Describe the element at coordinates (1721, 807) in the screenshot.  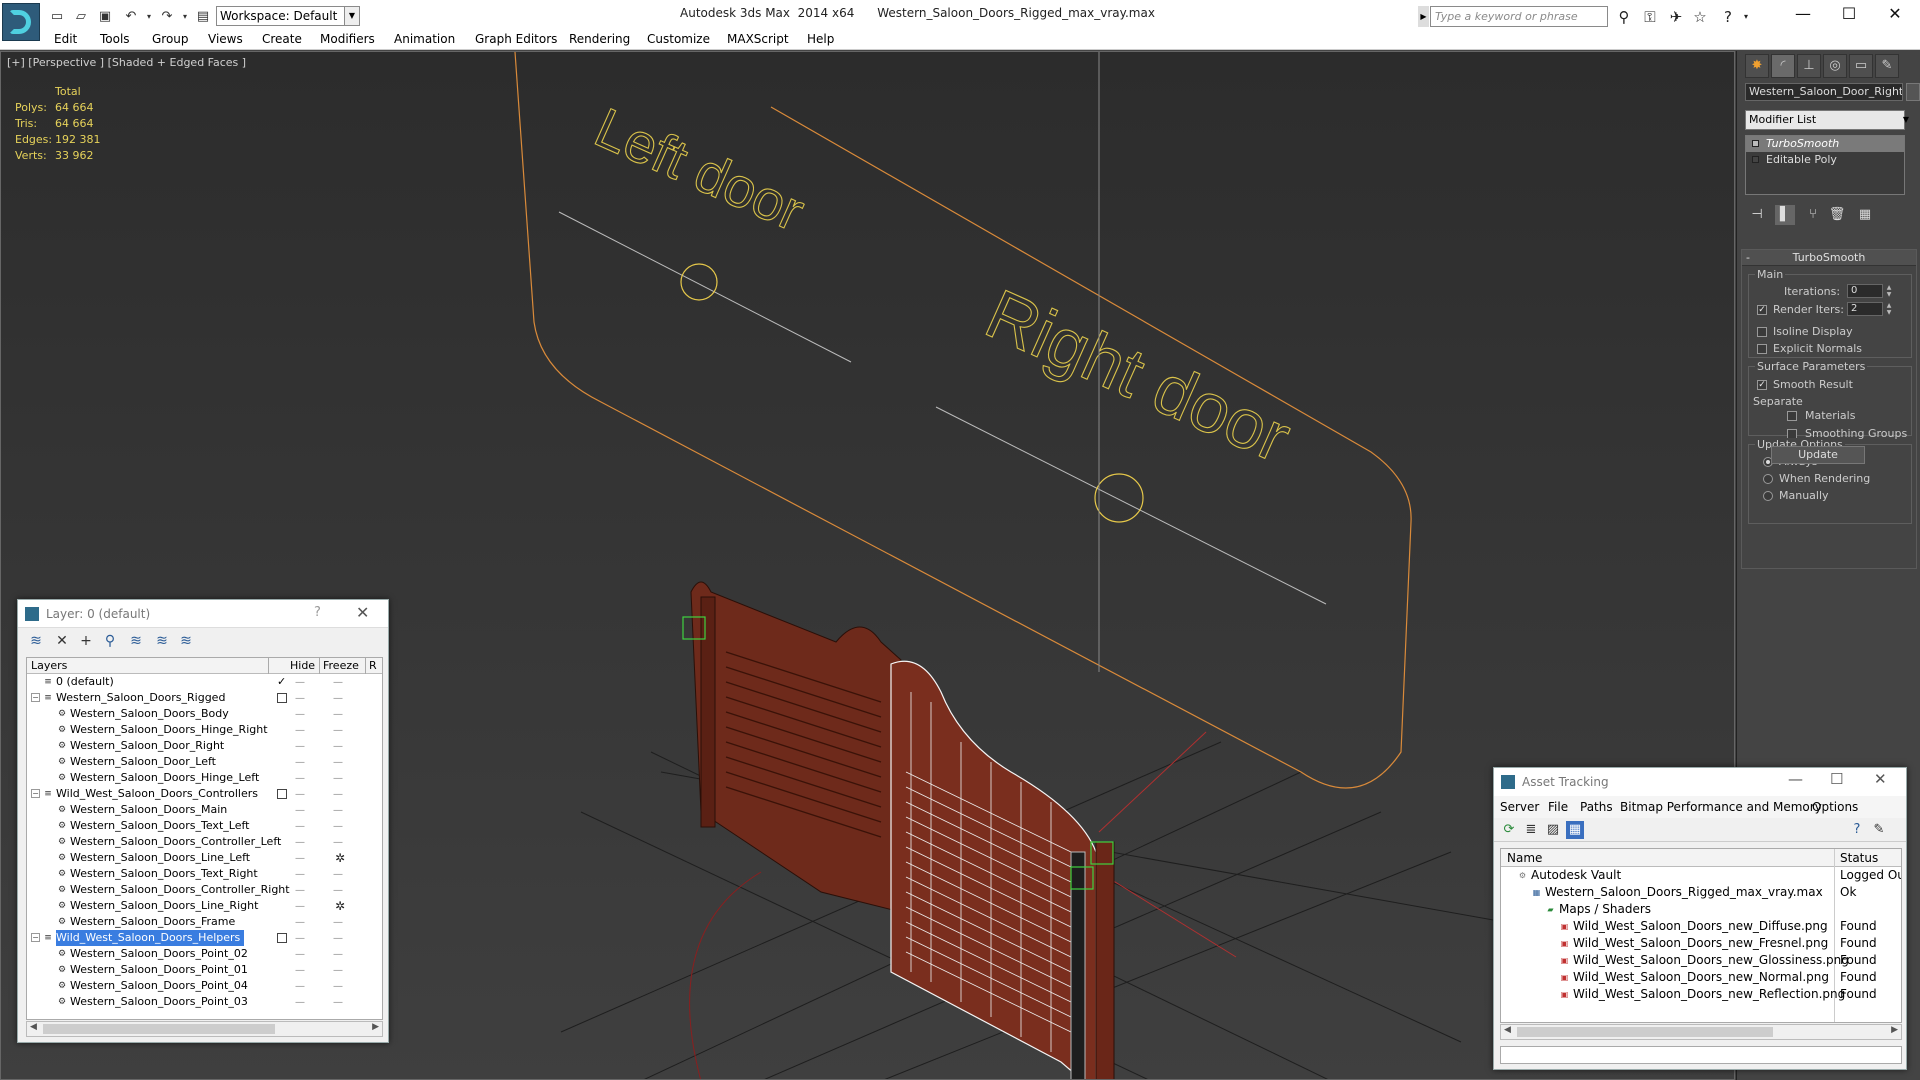
I see `asset-menu-bitmap-performance: Bitmap Performance and Memory` at that location.